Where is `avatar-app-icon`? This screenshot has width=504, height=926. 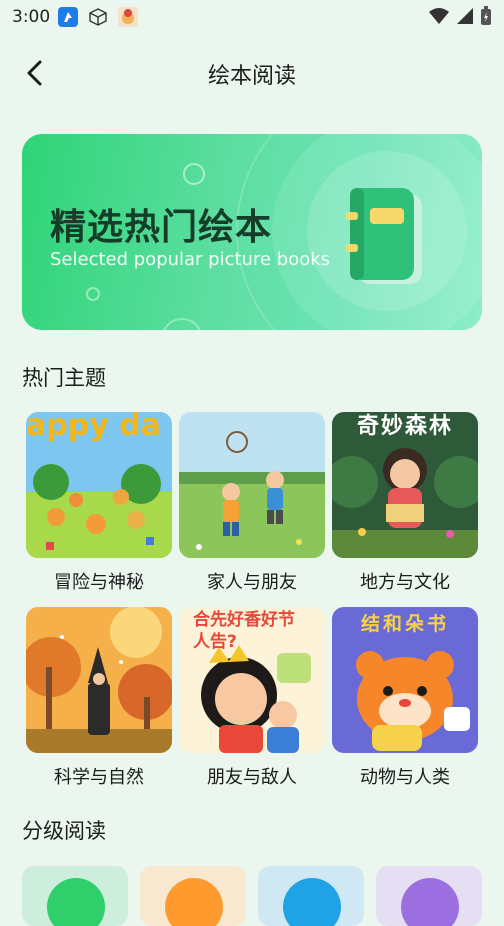 avatar-app-icon is located at coordinates (128, 17).